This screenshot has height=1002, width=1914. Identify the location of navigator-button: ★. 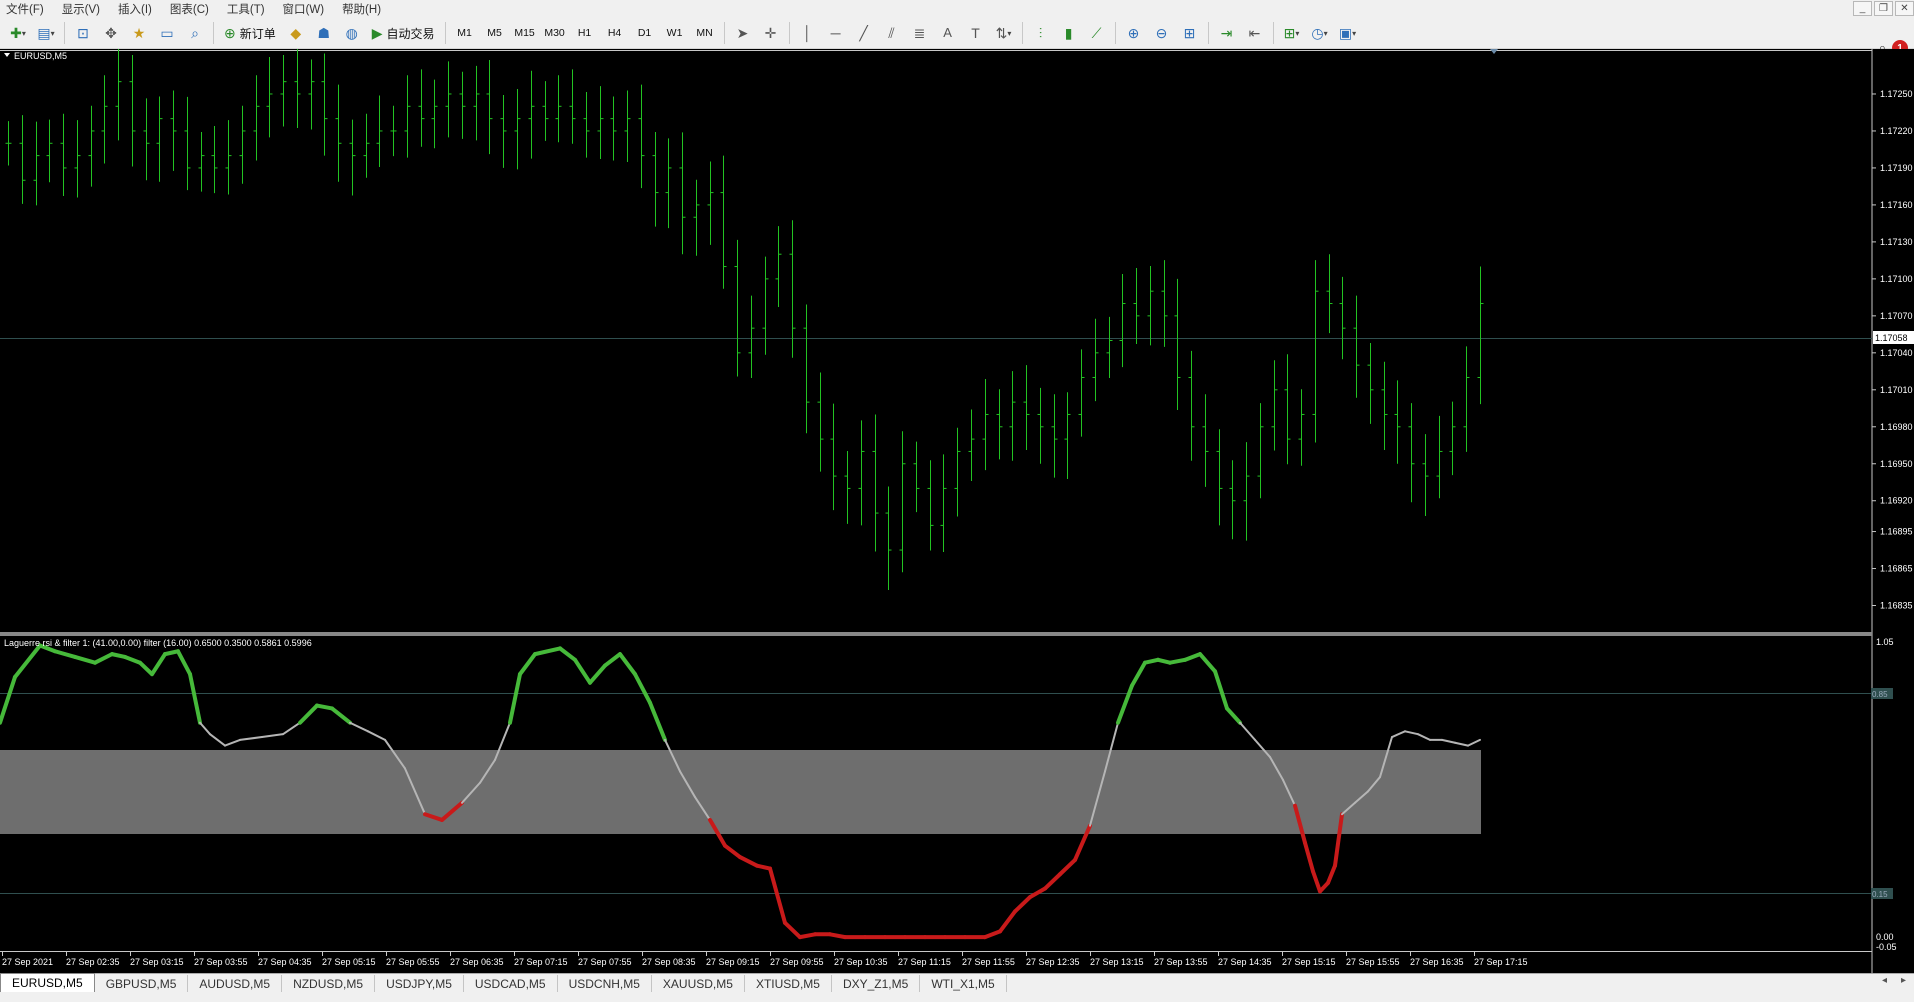
(139, 33).